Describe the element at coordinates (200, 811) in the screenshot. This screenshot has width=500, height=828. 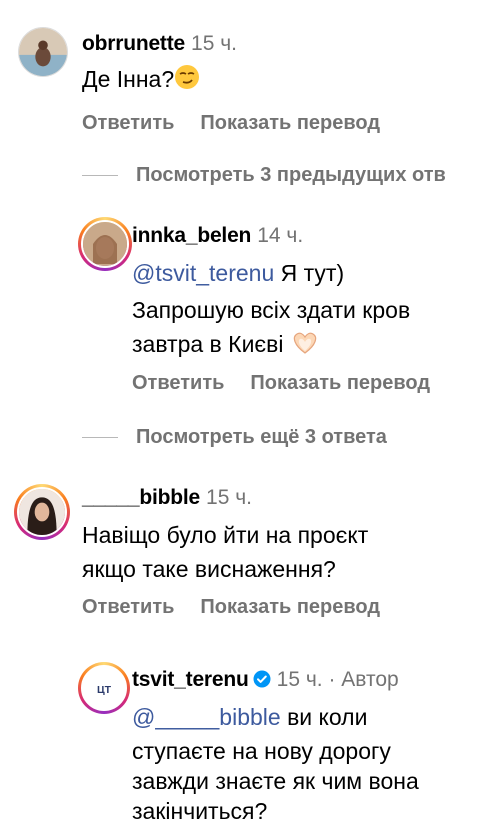
I see `comment-text: закінчиться?` at that location.